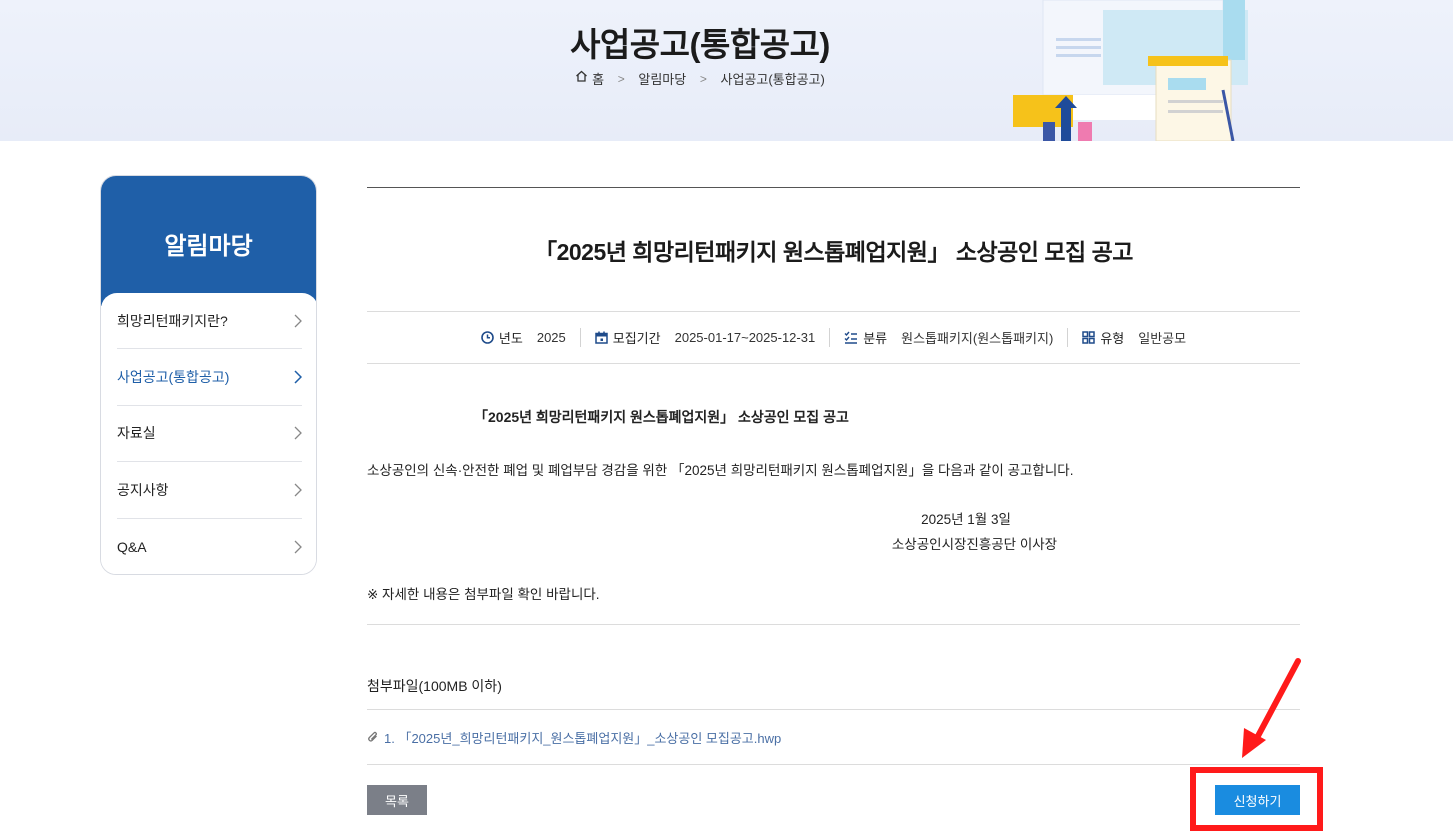 The width and height of the screenshot is (1453, 836). I want to click on clock-icon, so click(487, 337).